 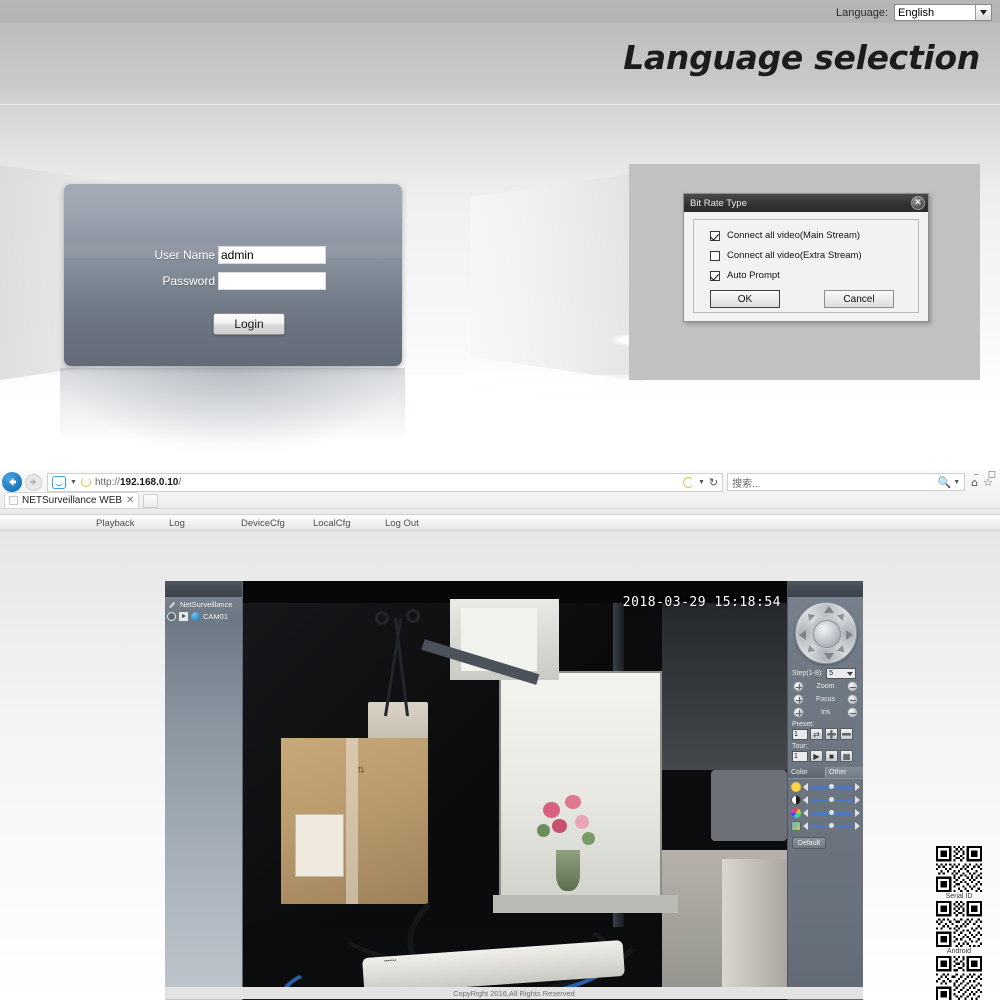 I want to click on tab-other: Other, so click(x=844, y=772).